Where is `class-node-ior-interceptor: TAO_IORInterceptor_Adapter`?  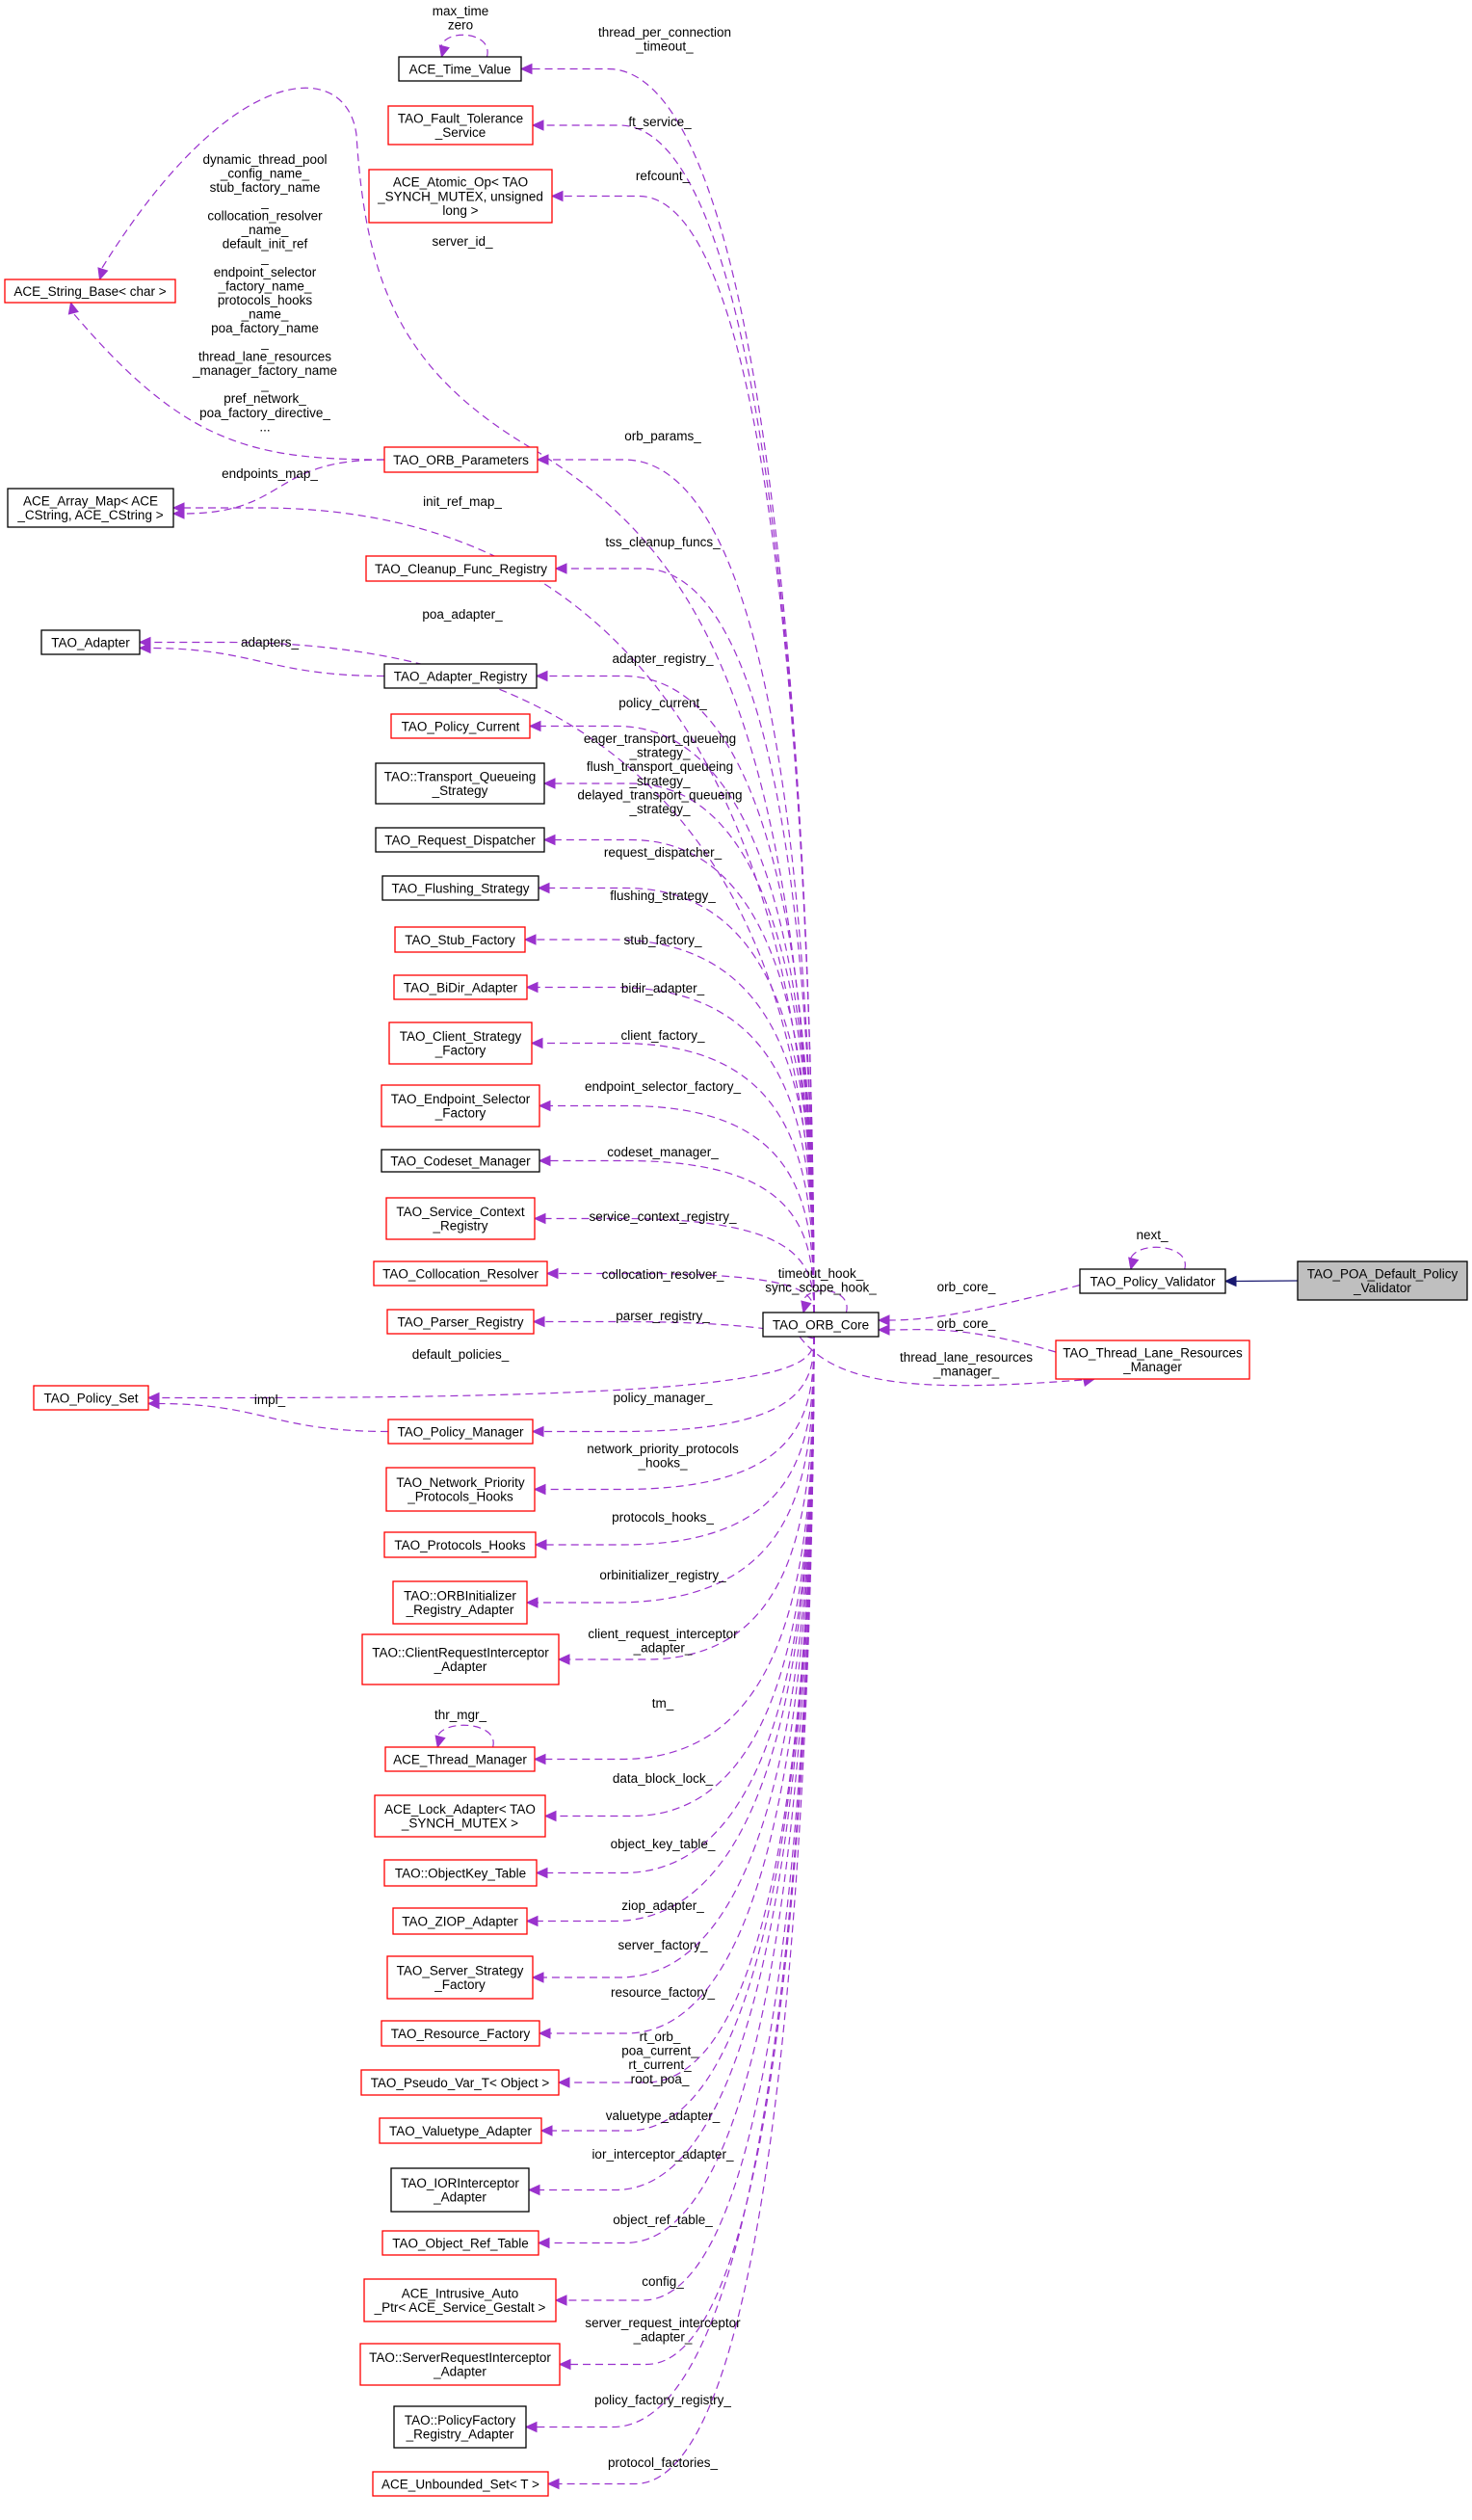
class-node-ior-interceptor: TAO_IORInterceptor_Adapter is located at coordinates (460, 2190).